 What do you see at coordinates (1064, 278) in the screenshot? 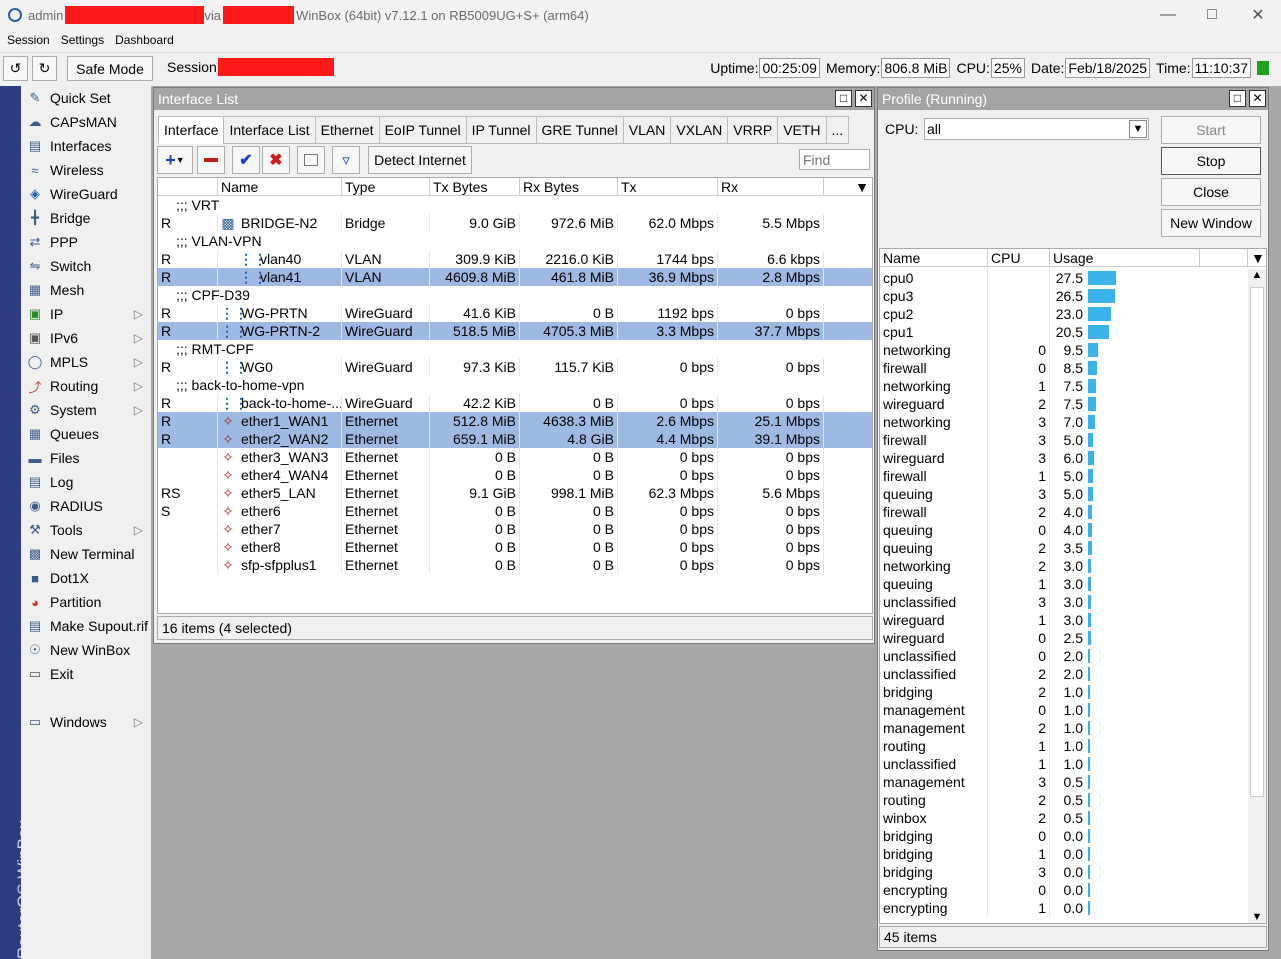
I see `table-row: cpu0 27.5` at bounding box center [1064, 278].